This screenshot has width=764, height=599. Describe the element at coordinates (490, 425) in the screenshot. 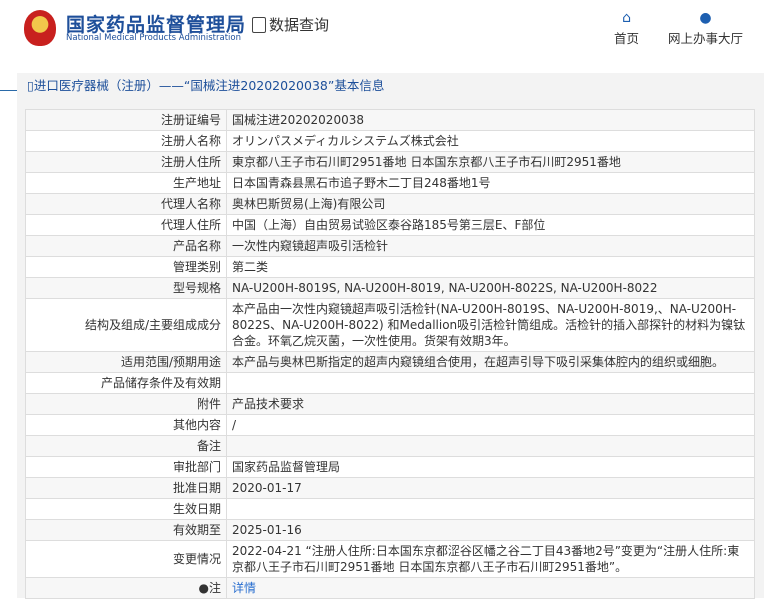

I see `row-value: /` at that location.